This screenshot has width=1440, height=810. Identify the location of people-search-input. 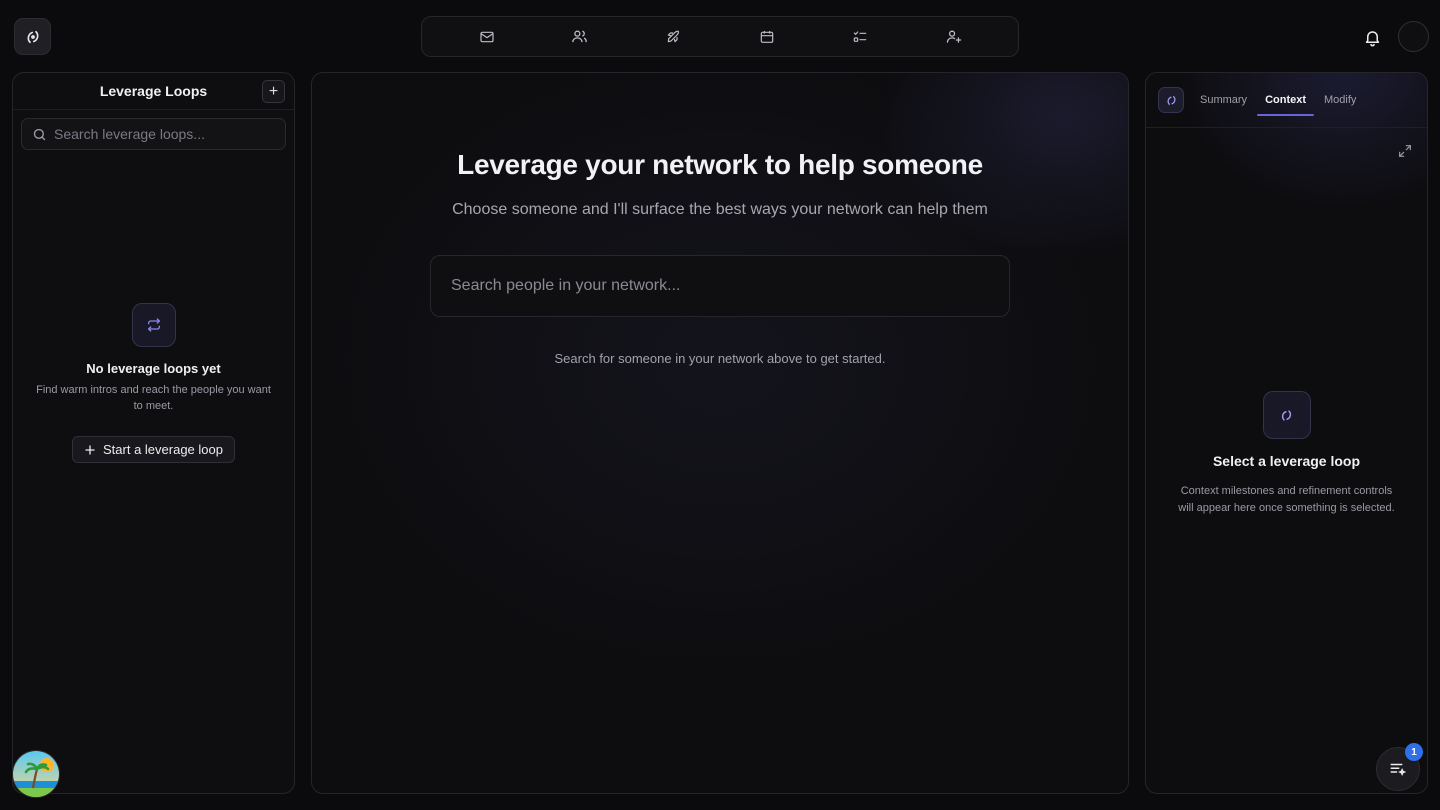
(721, 286).